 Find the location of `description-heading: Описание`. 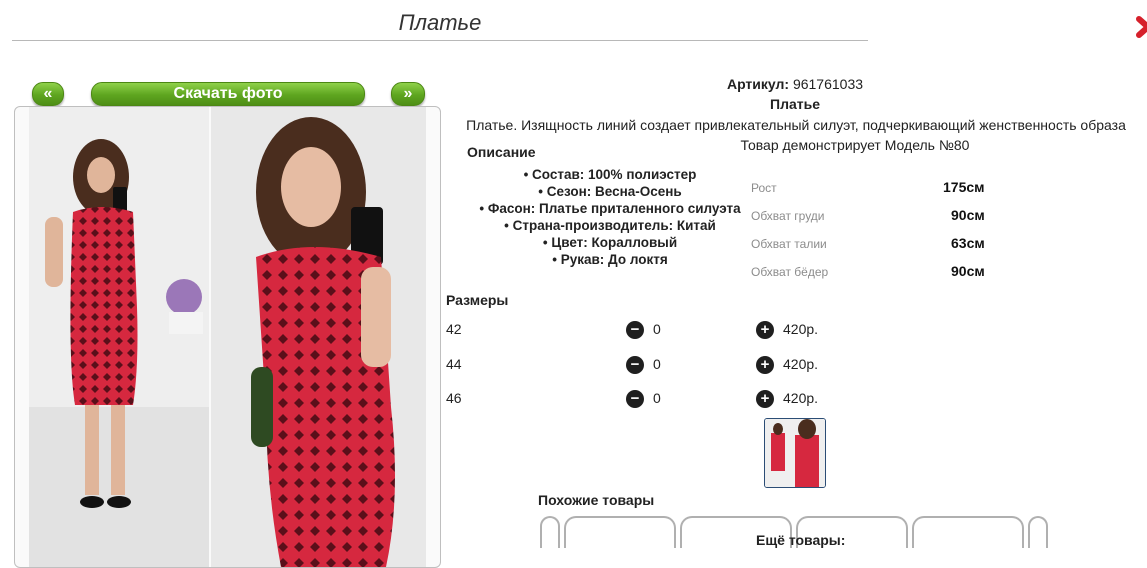

description-heading: Описание is located at coordinates (501, 152).